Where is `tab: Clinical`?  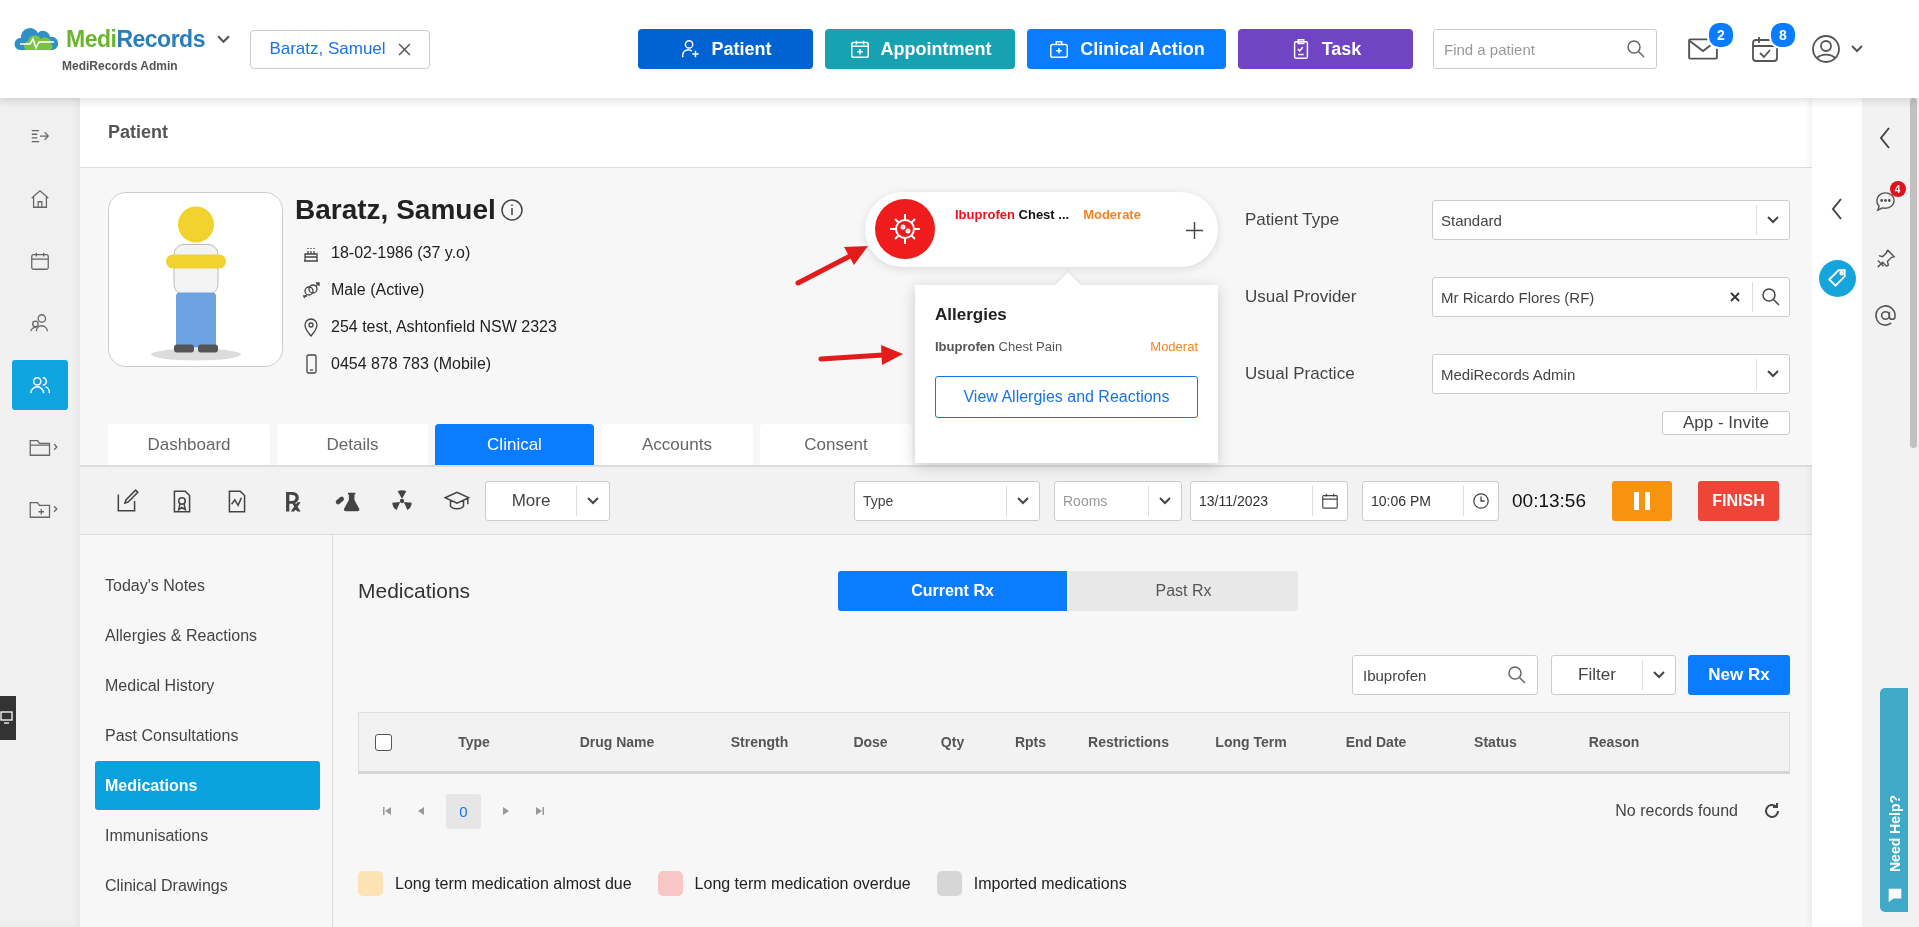 tab: Clinical is located at coordinates (514, 444).